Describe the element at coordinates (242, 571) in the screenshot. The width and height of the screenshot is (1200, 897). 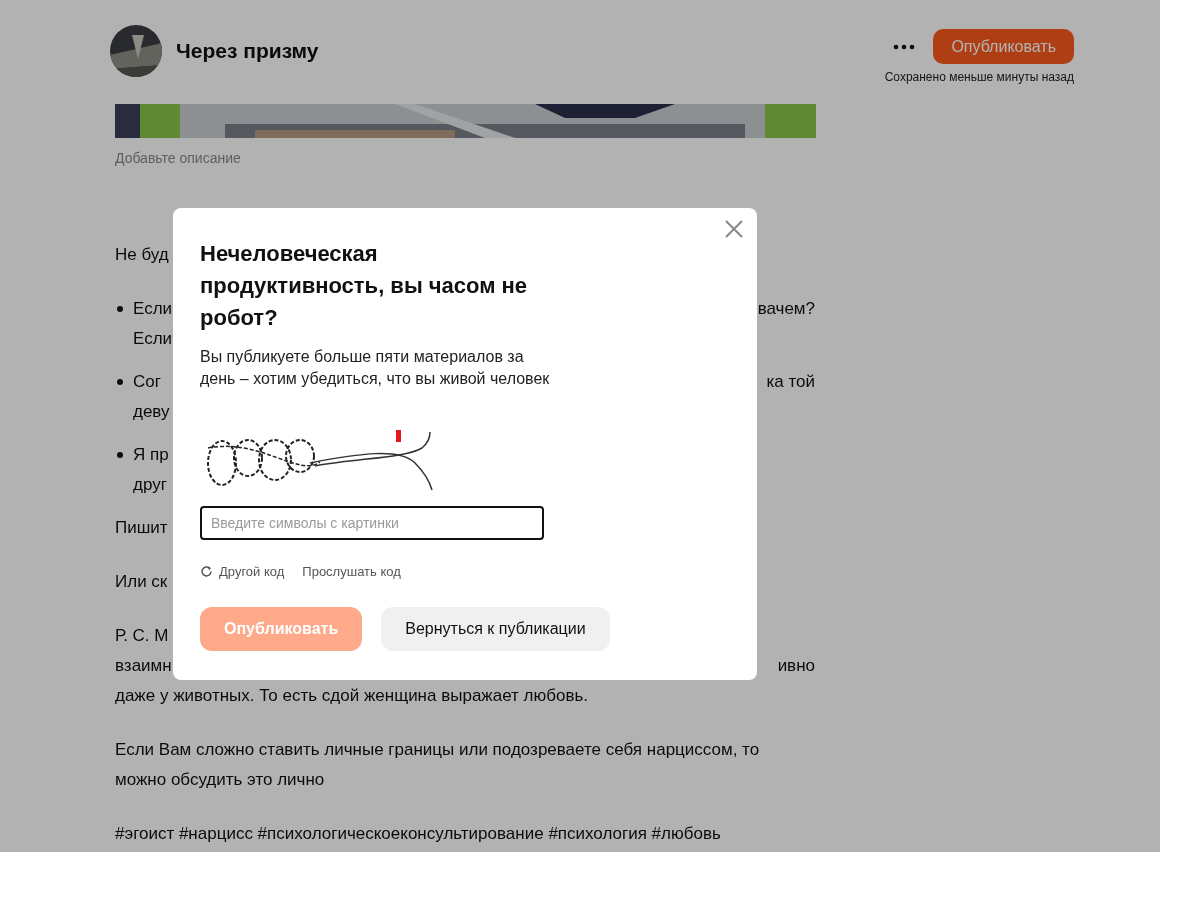
I see `refresh-link: Другой код` at that location.